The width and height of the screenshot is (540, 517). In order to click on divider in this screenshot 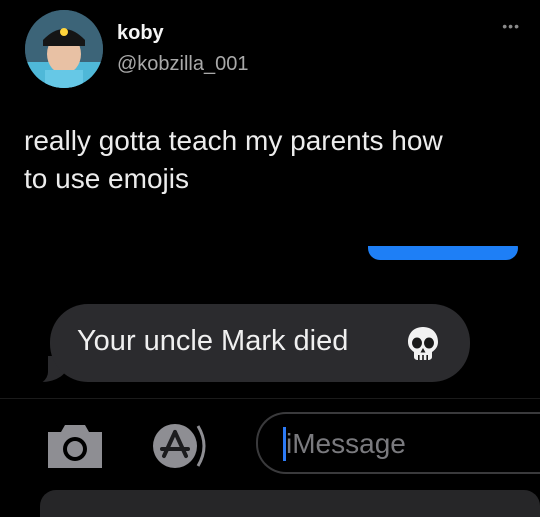, I will do `click(270, 398)`.